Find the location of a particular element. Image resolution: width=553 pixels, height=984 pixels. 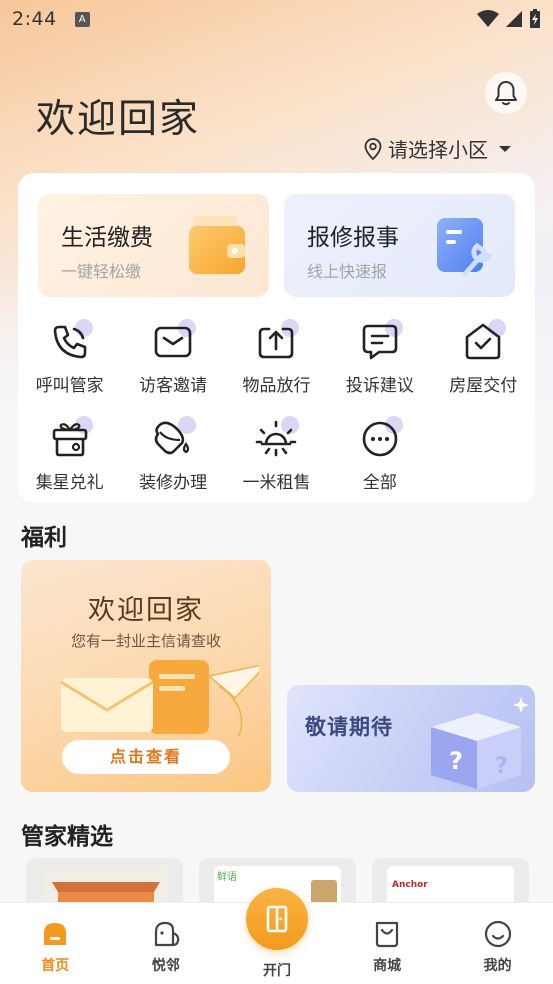

open-door-label: 开门 is located at coordinates (277, 971).